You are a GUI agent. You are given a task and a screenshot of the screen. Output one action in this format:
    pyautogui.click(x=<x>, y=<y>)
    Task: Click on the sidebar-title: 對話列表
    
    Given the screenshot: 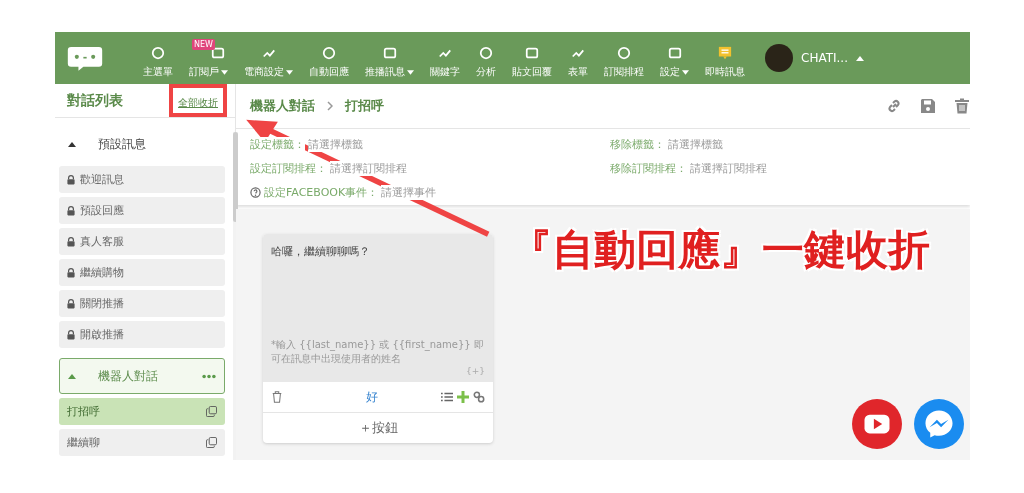 What is the action you would take?
    pyautogui.click(x=95, y=100)
    